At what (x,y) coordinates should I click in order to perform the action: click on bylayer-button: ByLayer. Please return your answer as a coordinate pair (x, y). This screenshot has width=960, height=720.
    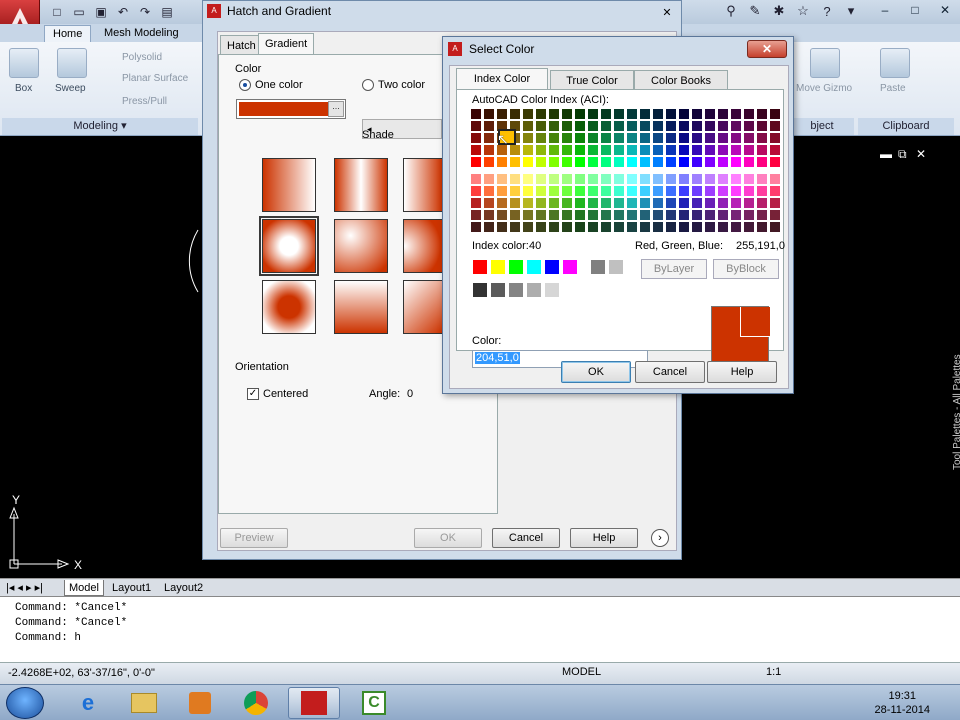
    Looking at the image, I should click on (674, 269).